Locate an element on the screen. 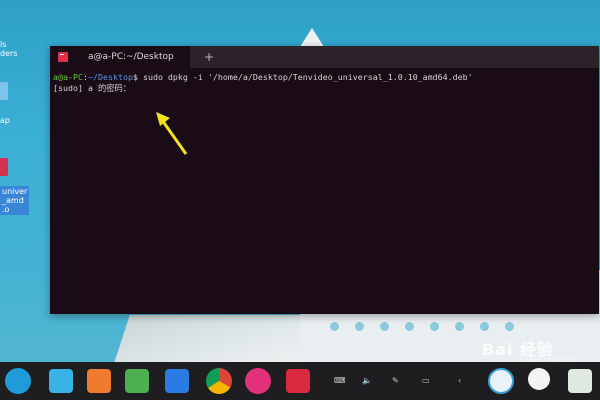 This screenshot has width=600, height=400. terminal-titlebar: a@a-PC:~/Desktop + is located at coordinates (324, 57).